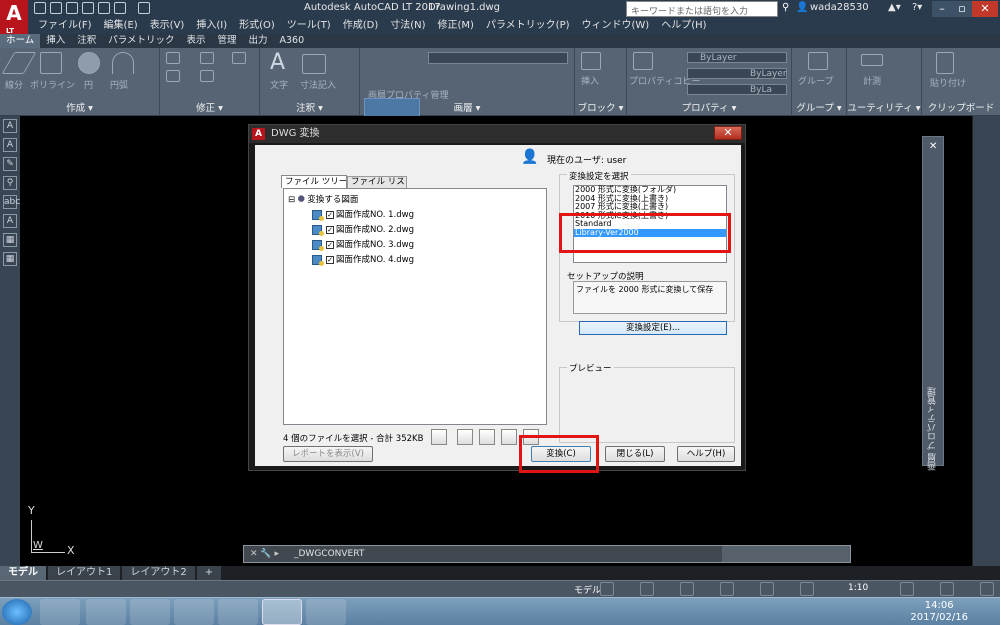  Describe the element at coordinates (72, 8) in the screenshot. I see `save-icon` at that location.